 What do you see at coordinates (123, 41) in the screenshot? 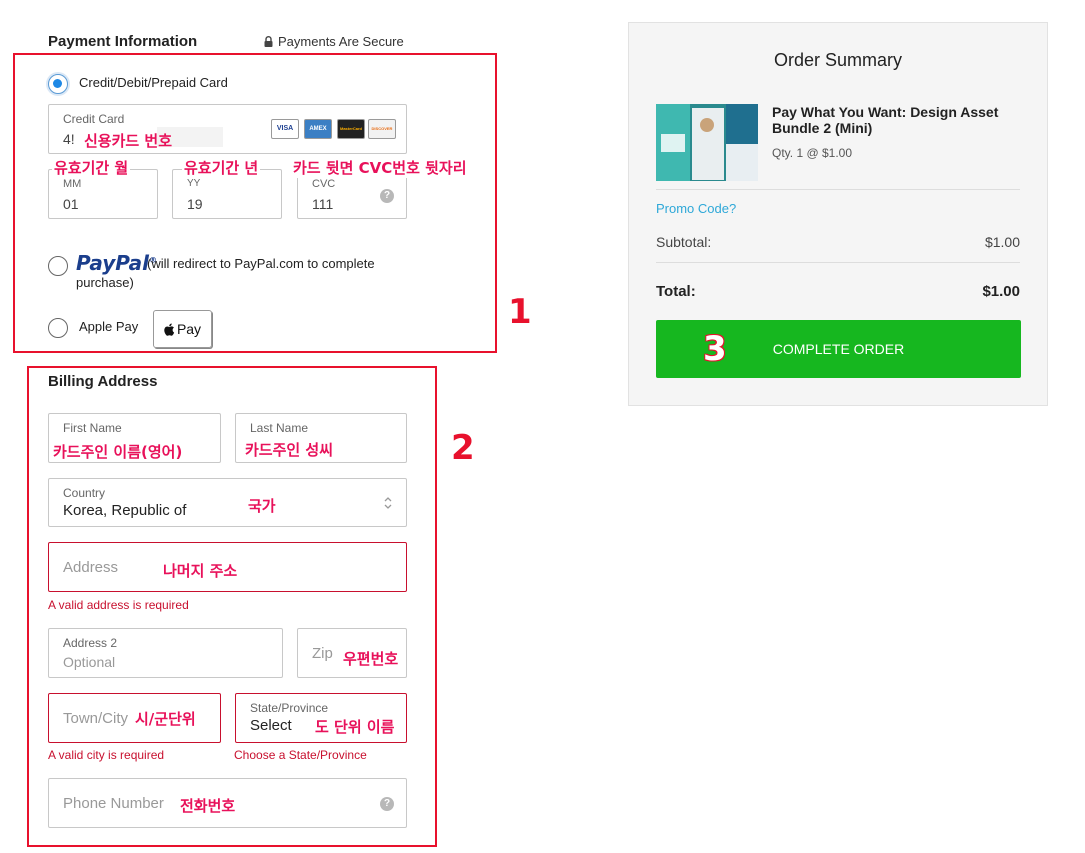
I see `payment-title: Payment Information` at bounding box center [123, 41].